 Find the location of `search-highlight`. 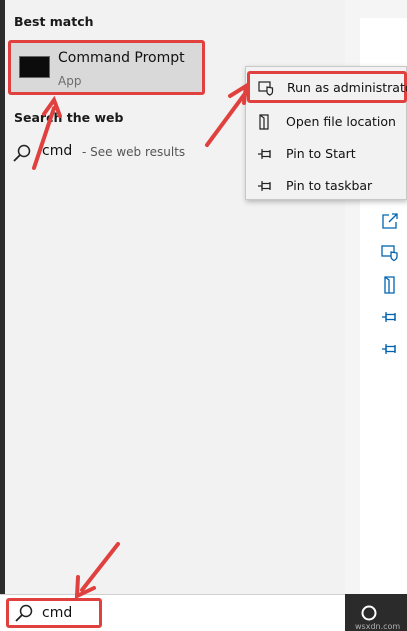

search-highlight is located at coordinates (54, 613).